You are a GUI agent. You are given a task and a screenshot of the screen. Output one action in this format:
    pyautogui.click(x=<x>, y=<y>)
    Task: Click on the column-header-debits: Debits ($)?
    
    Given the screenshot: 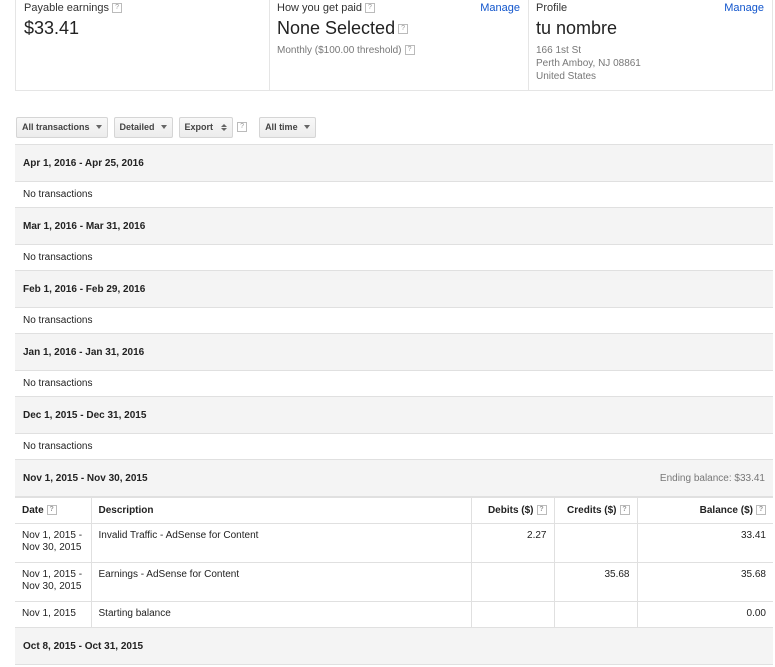 What is the action you would take?
    pyautogui.click(x=512, y=510)
    